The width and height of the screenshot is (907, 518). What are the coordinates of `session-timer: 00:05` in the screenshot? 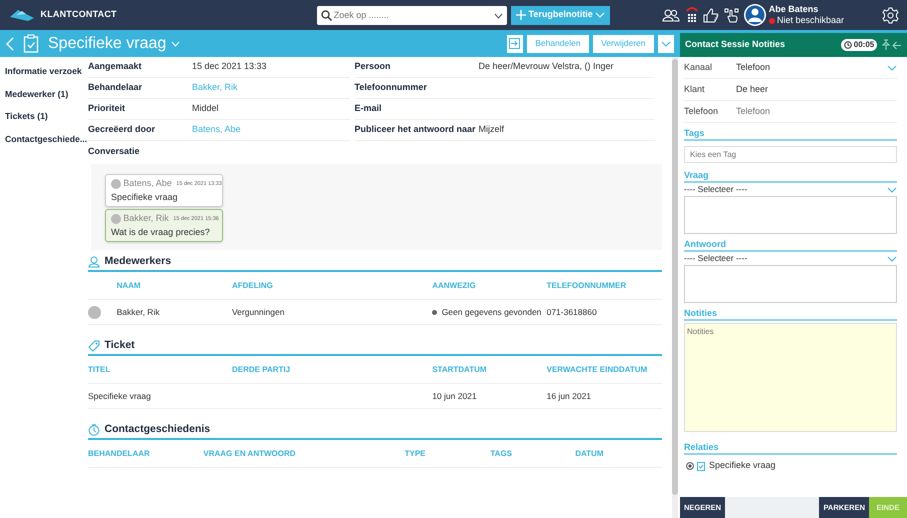 It's located at (859, 45).